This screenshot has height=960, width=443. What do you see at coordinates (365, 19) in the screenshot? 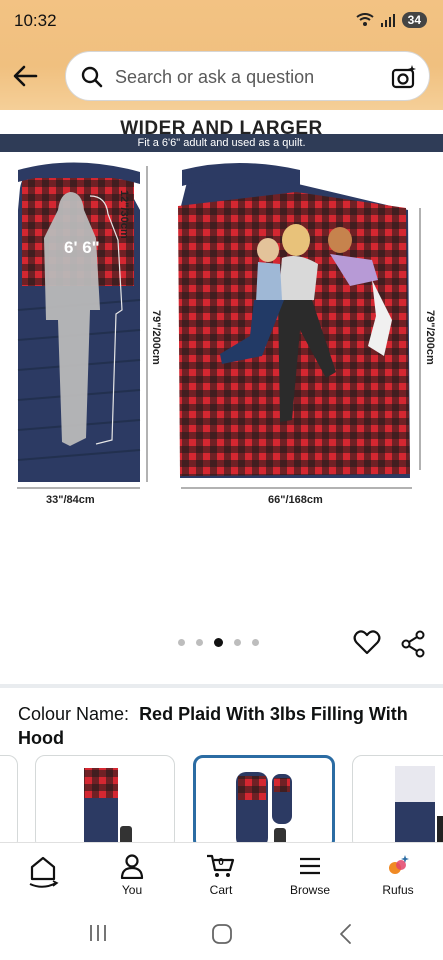
I see `wifi-icon` at bounding box center [365, 19].